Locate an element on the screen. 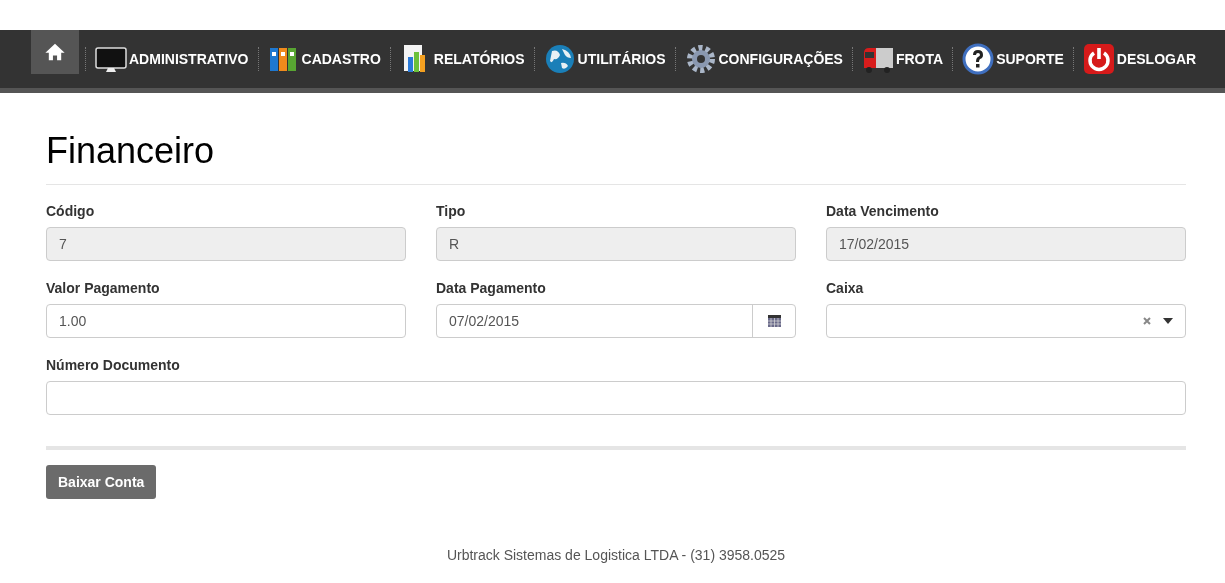  field-label: Caixa is located at coordinates (845, 288).